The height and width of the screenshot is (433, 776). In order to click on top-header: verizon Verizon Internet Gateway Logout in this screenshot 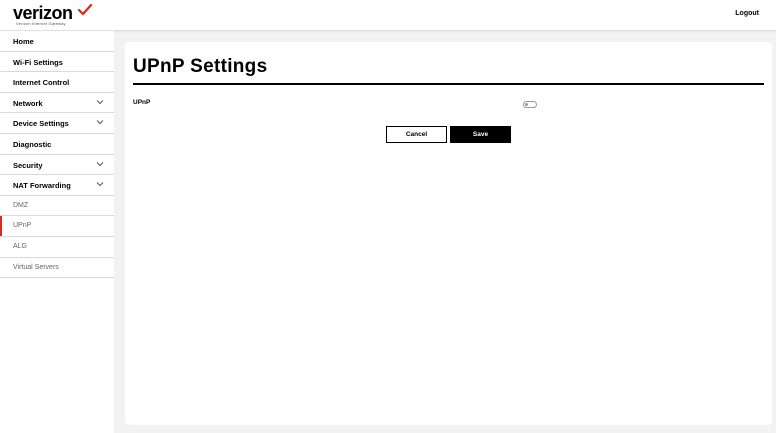, I will do `click(388, 15)`.